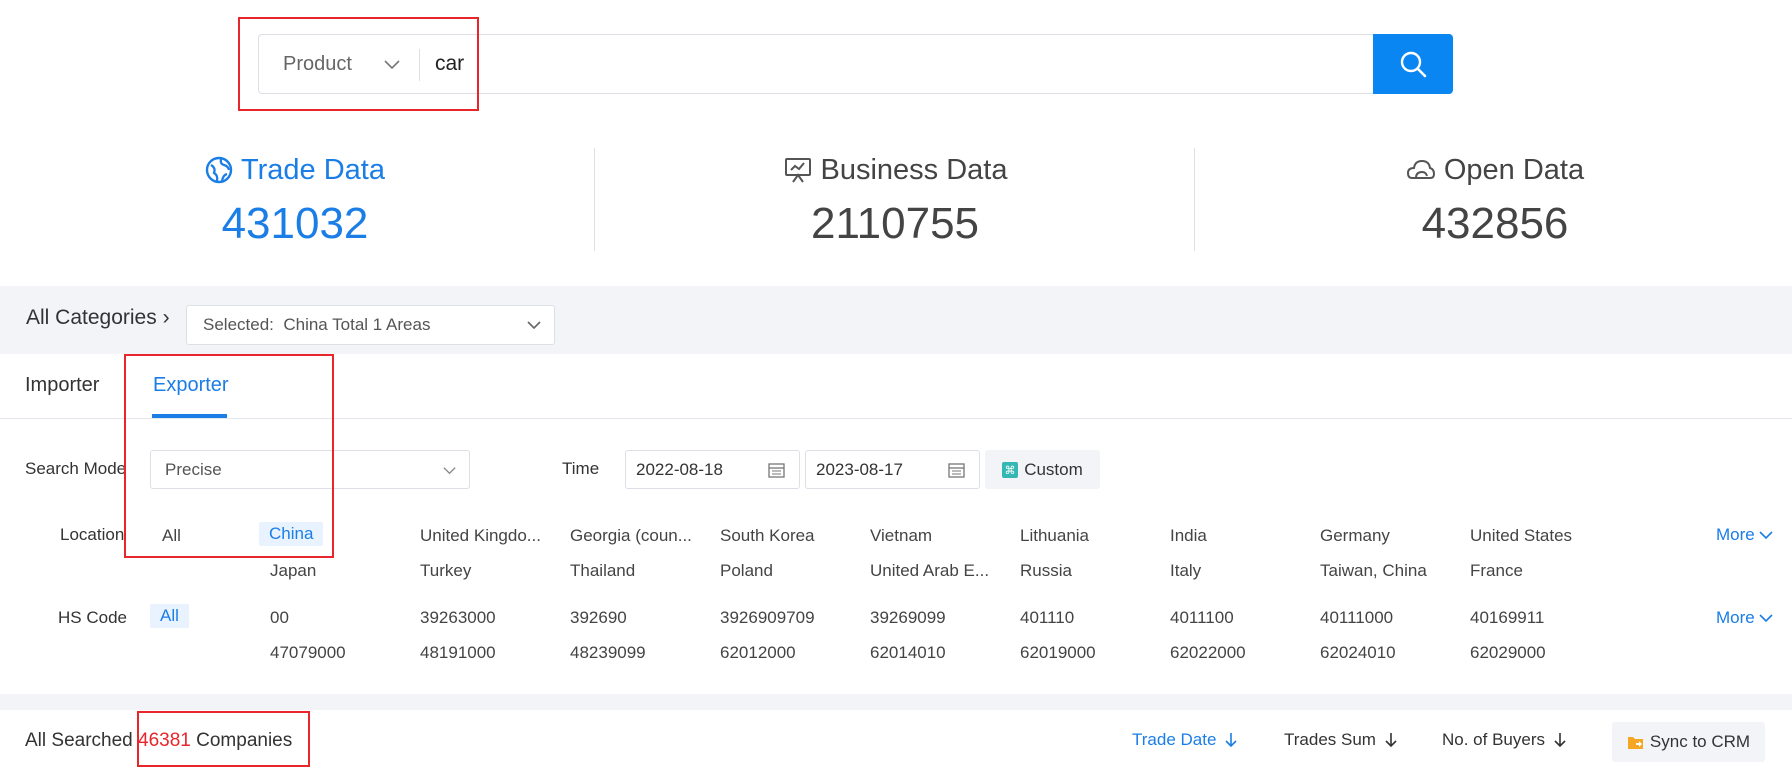  Describe the element at coordinates (308, 653) in the screenshot. I see `hs-option: 47079000` at that location.